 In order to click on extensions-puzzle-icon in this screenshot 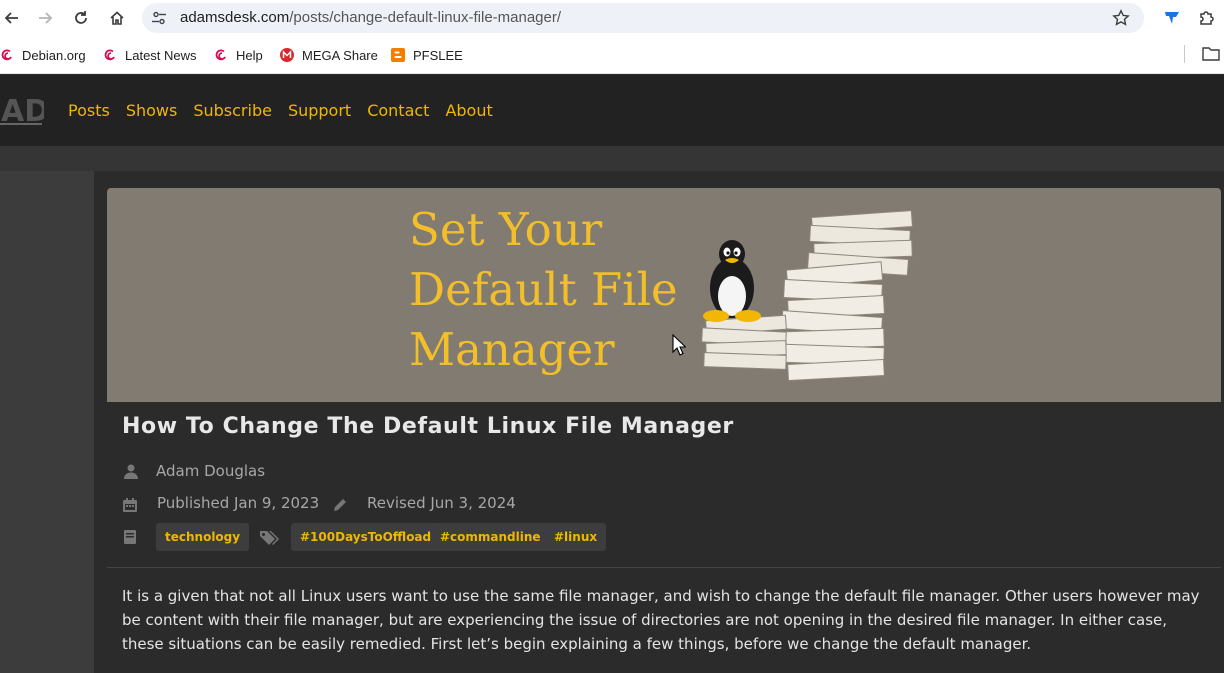, I will do `click(1207, 18)`.